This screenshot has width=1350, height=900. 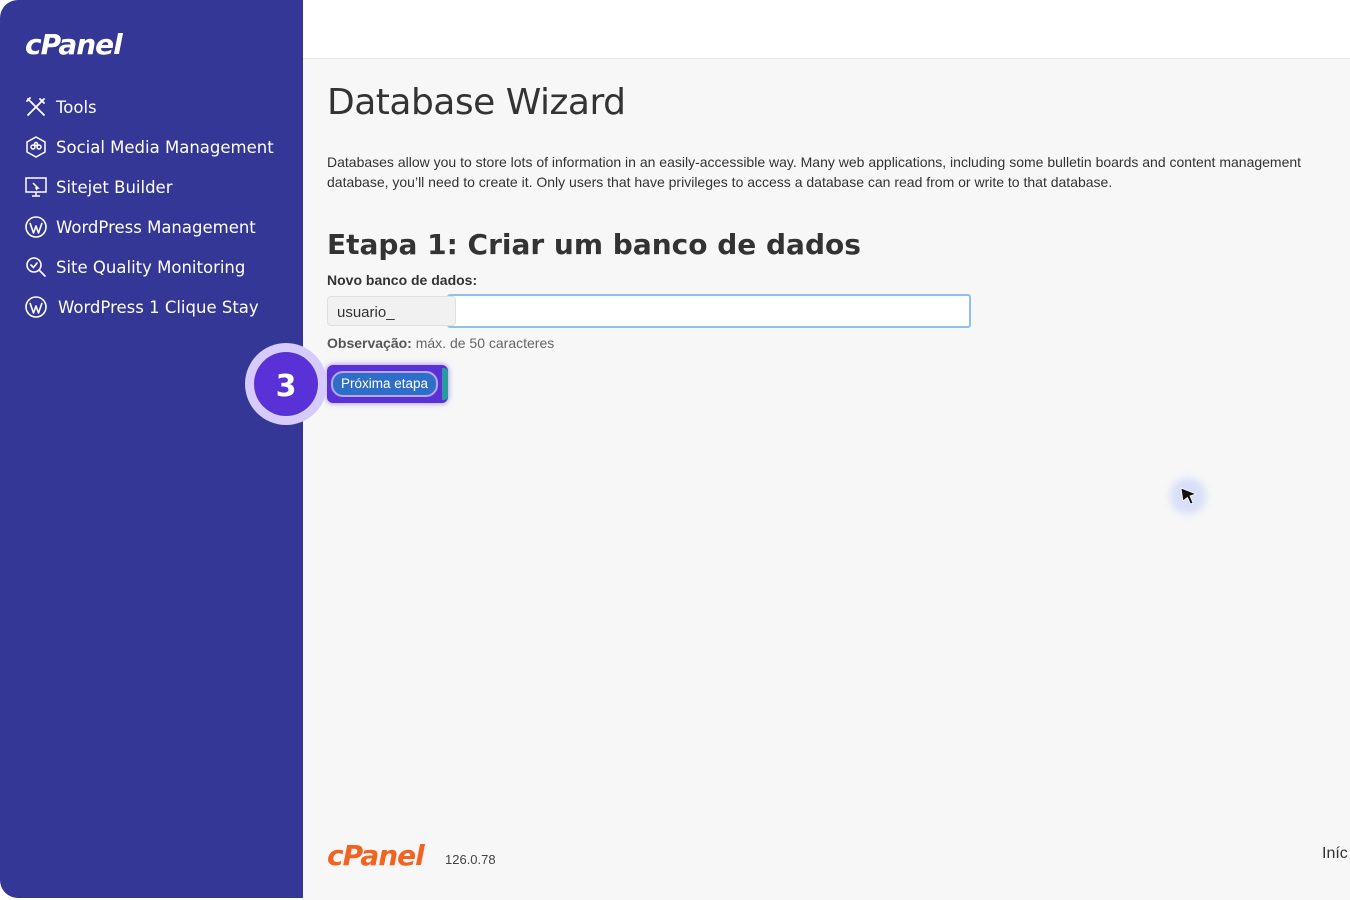 I want to click on step-badge: 3, so click(x=286, y=384).